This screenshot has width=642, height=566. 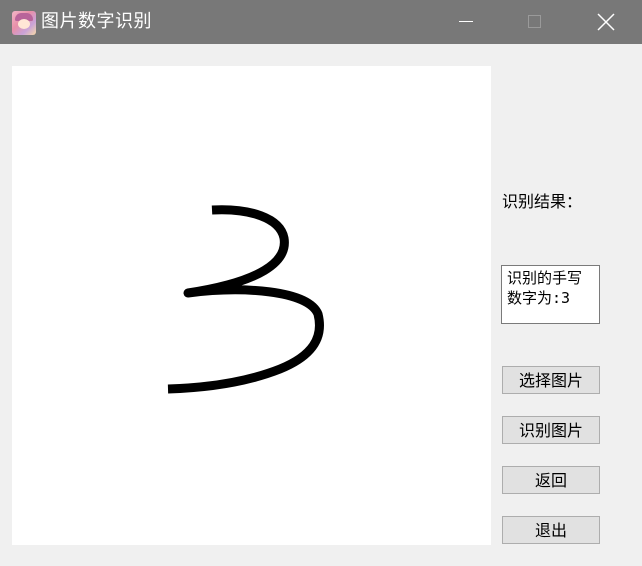 I want to click on select-image-button: 选择图片, so click(x=551, y=380).